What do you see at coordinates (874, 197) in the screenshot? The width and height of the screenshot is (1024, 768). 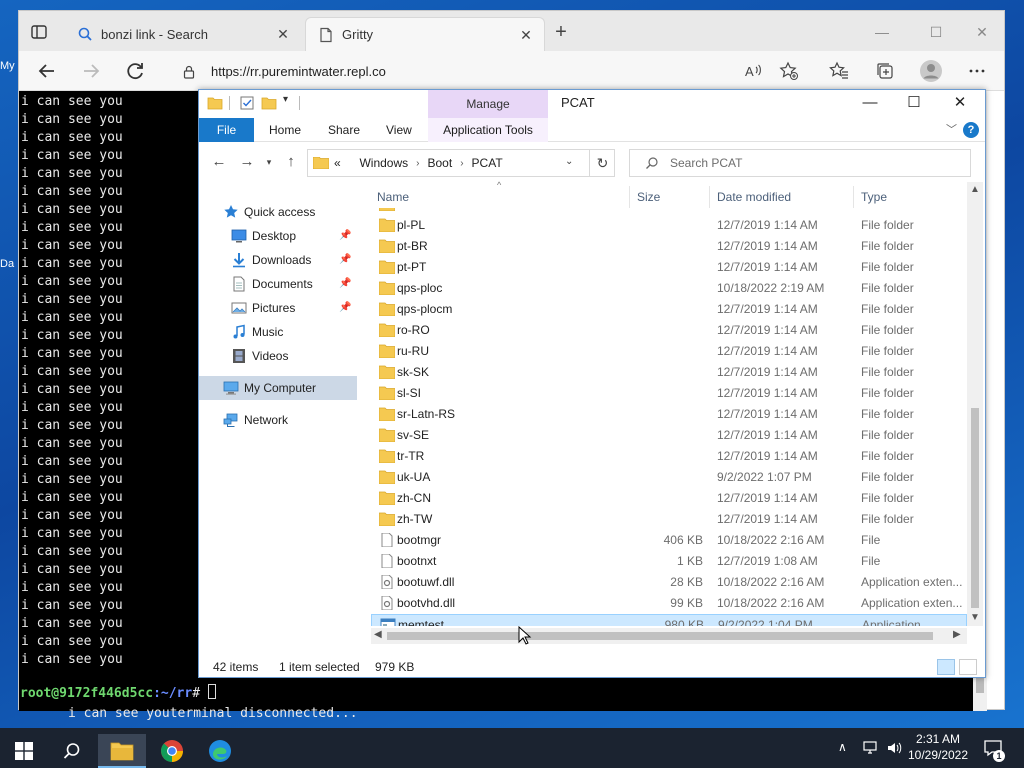 I see `column-header-type: Type` at bounding box center [874, 197].